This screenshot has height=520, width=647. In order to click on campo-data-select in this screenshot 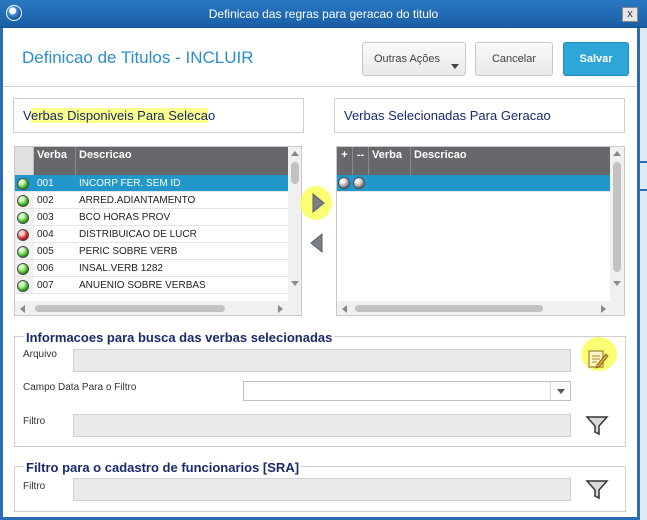, I will do `click(407, 391)`.